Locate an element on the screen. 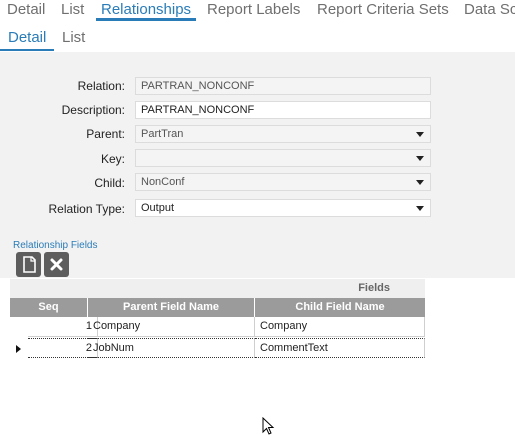 The height and width of the screenshot is (435, 515). relation-type-select: Output is located at coordinates (283, 208).